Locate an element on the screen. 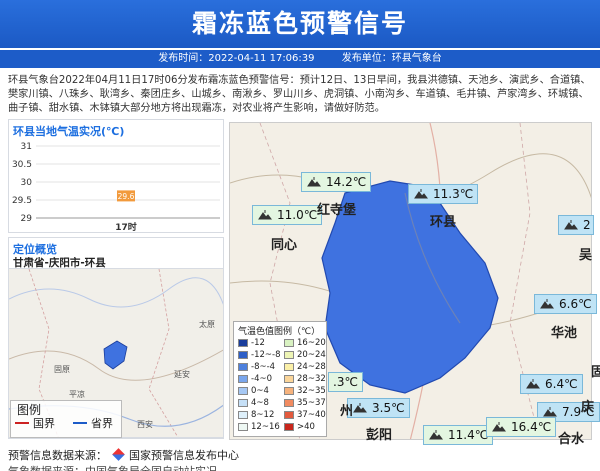 The image size is (600, 471). place-label: 同心 is located at coordinates (284, 245).